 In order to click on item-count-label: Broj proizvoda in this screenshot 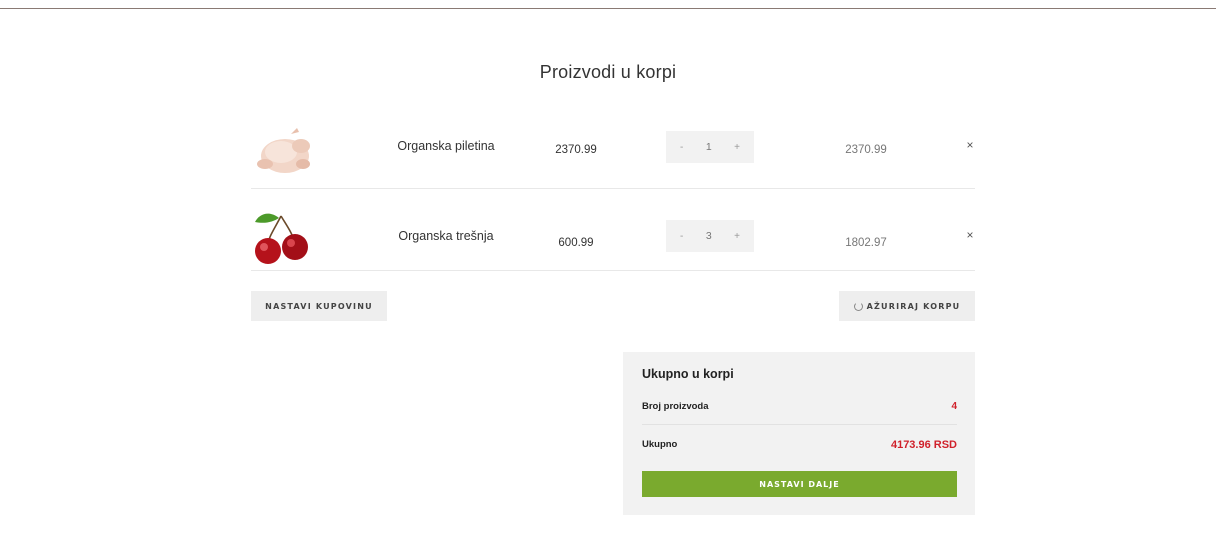, I will do `click(675, 406)`.